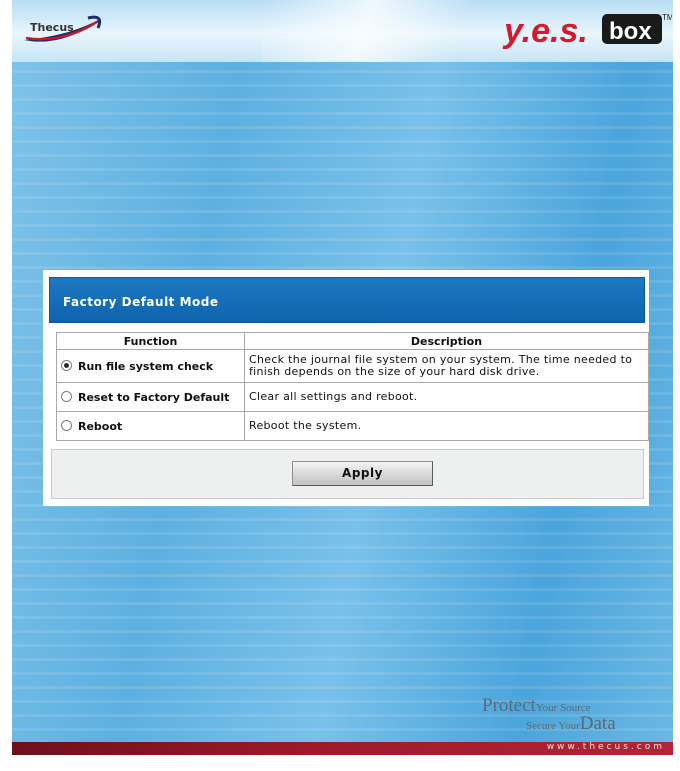 The width and height of the screenshot is (680, 771). I want to click on header-banner: Thecus y.e.s. box TM, so click(342, 31).